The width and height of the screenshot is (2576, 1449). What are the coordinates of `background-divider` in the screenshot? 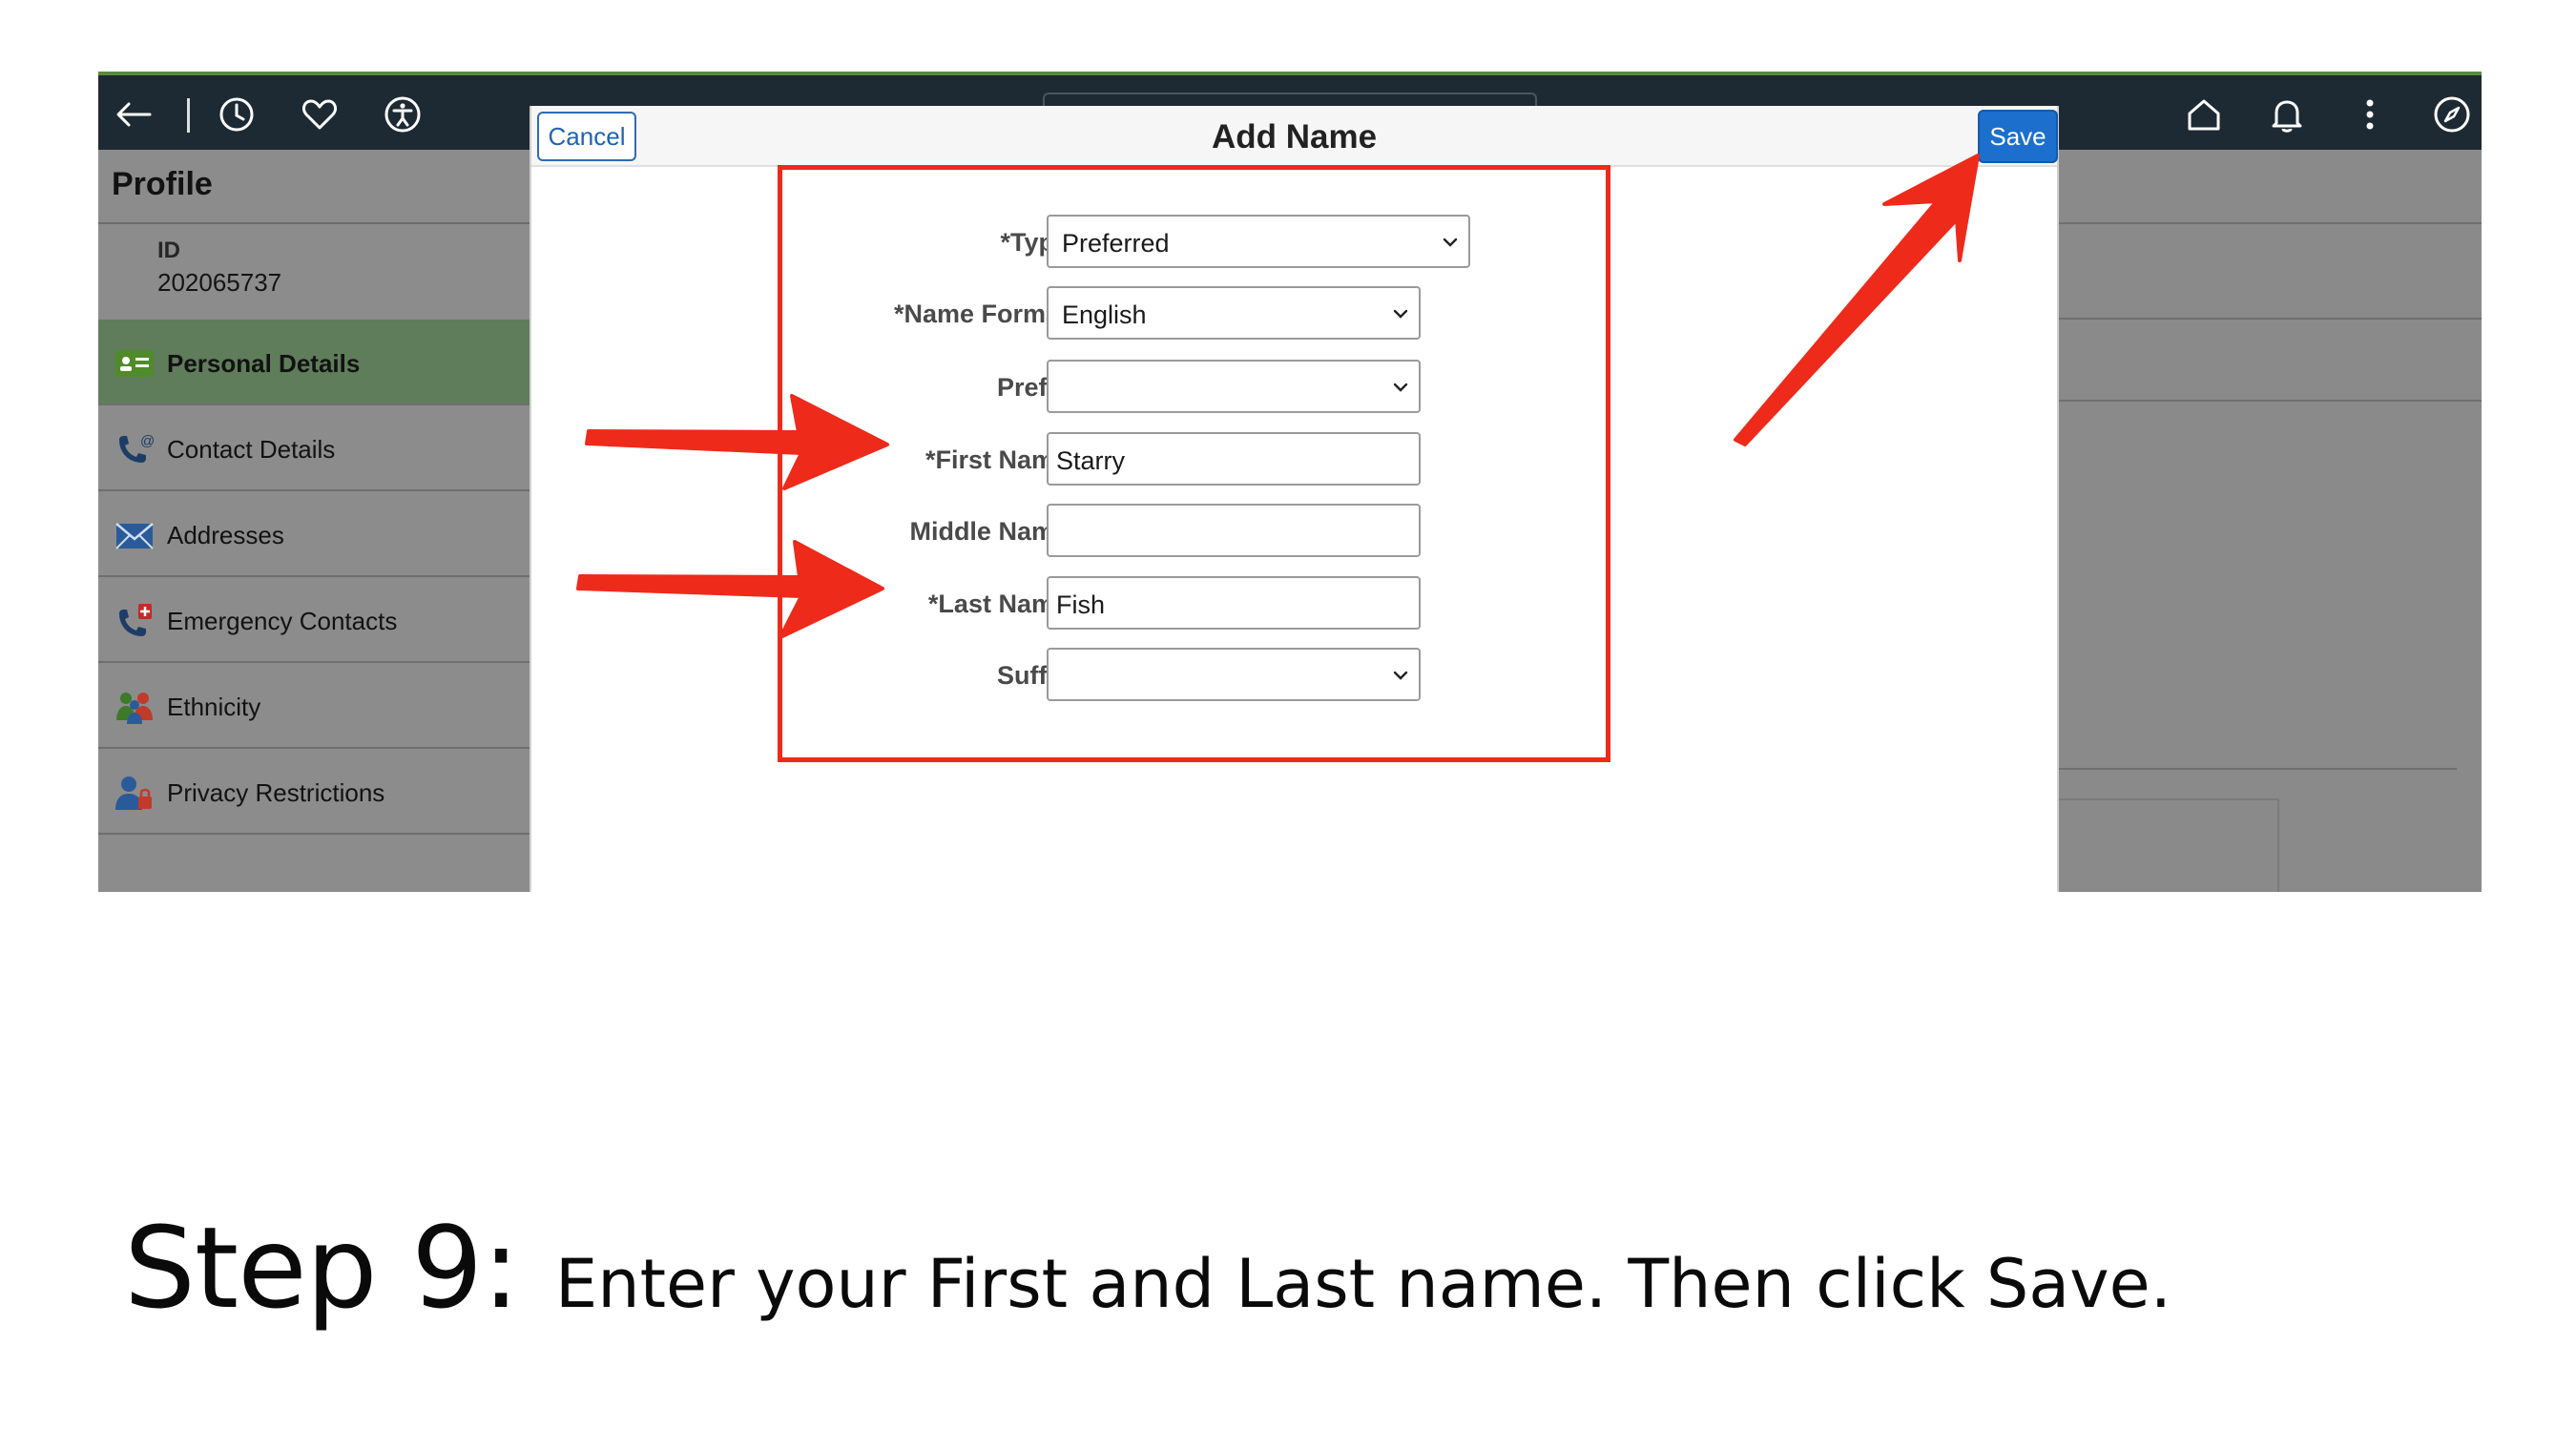 It's located at (2256, 769).